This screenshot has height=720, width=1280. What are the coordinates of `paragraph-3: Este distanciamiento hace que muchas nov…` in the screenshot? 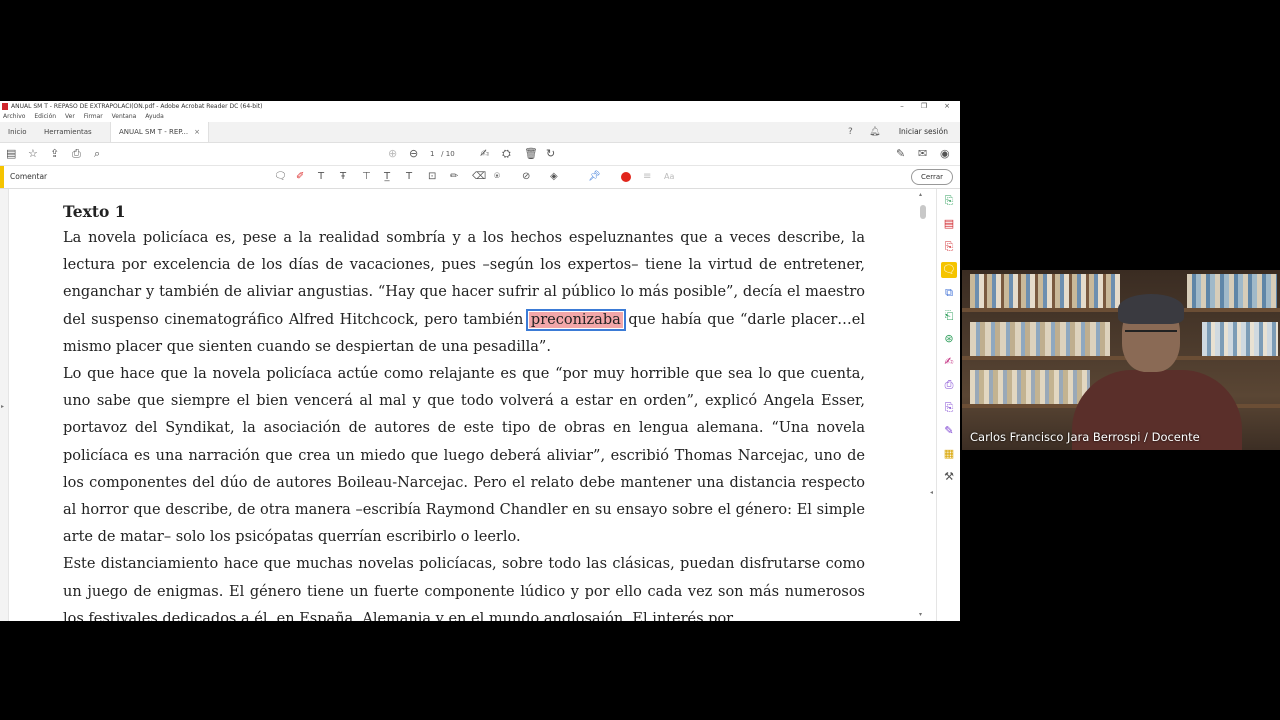 It's located at (464, 588).